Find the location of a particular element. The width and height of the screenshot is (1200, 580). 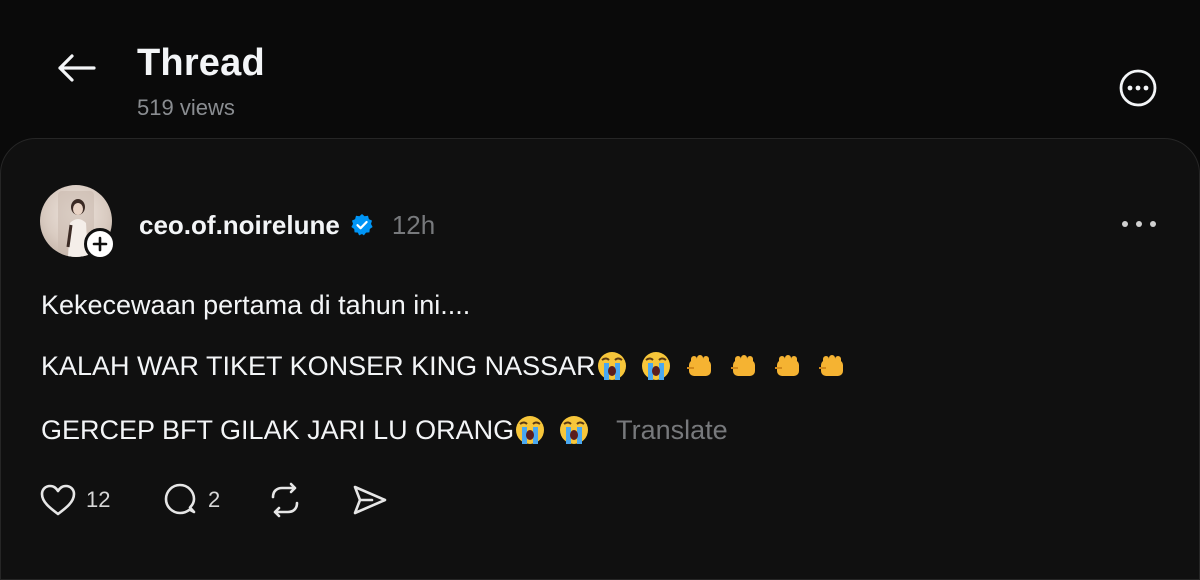

post-actions: 12 2 is located at coordinates (221, 500).